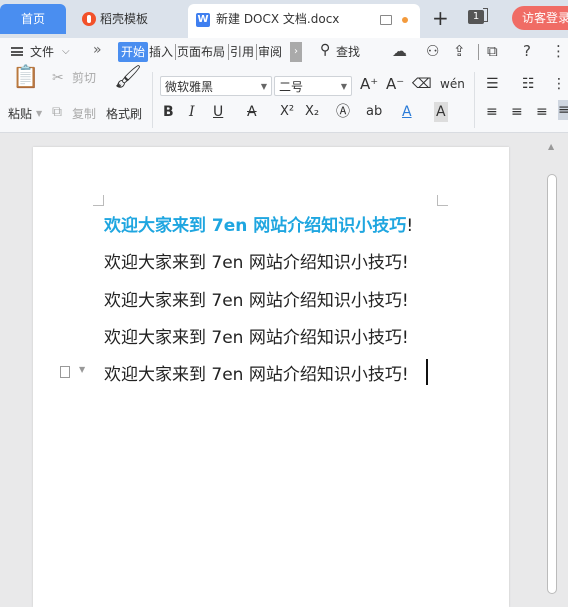 The width and height of the screenshot is (568, 607). Describe the element at coordinates (492, 51) in the screenshot. I see `collapse-ribbon-icon: ⧉` at that location.